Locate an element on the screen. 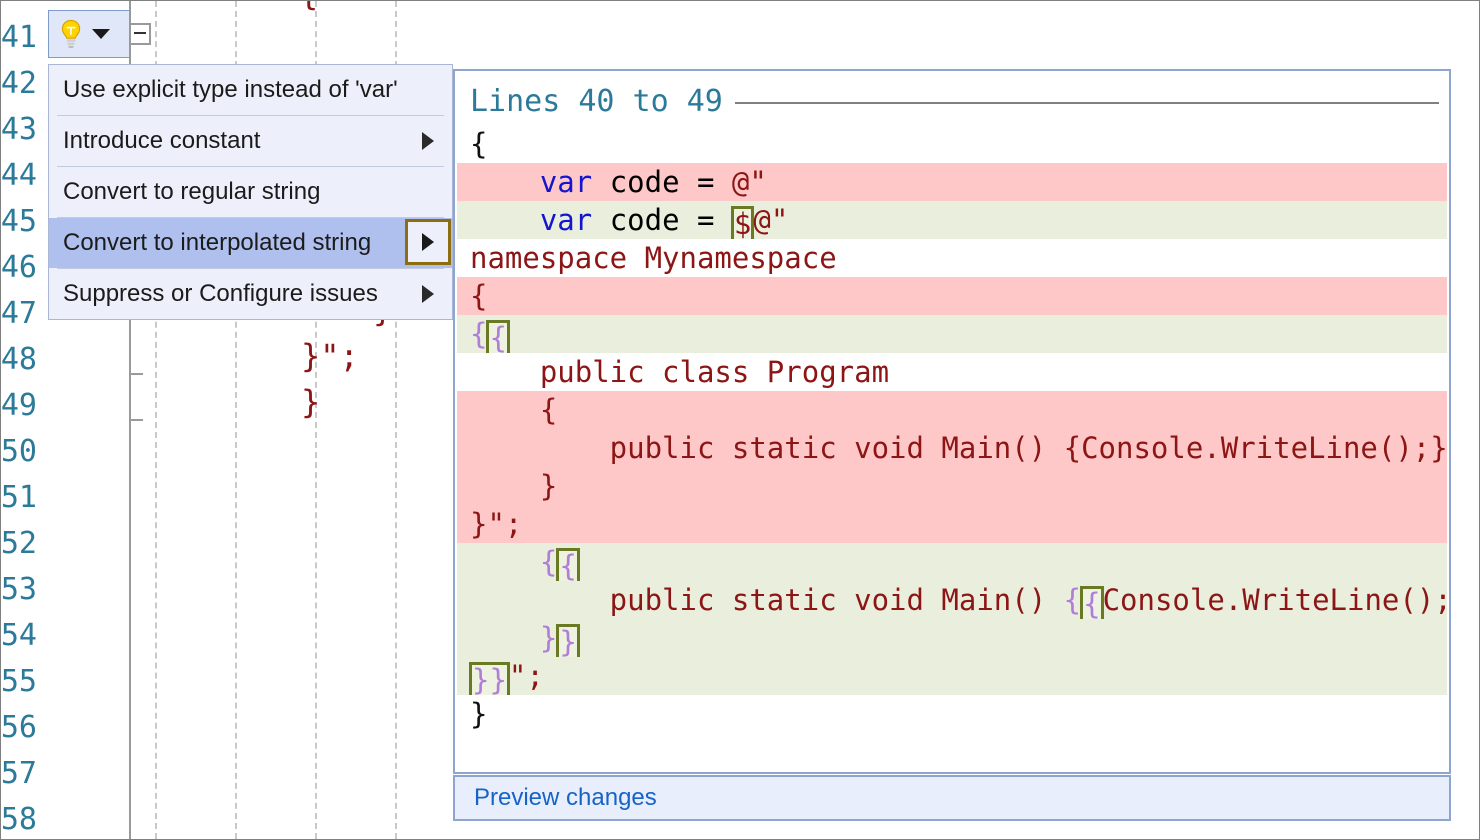  menu-item-use-explicit-type-instead-of-var: Use explicit type instead of 'var' is located at coordinates (250, 90).